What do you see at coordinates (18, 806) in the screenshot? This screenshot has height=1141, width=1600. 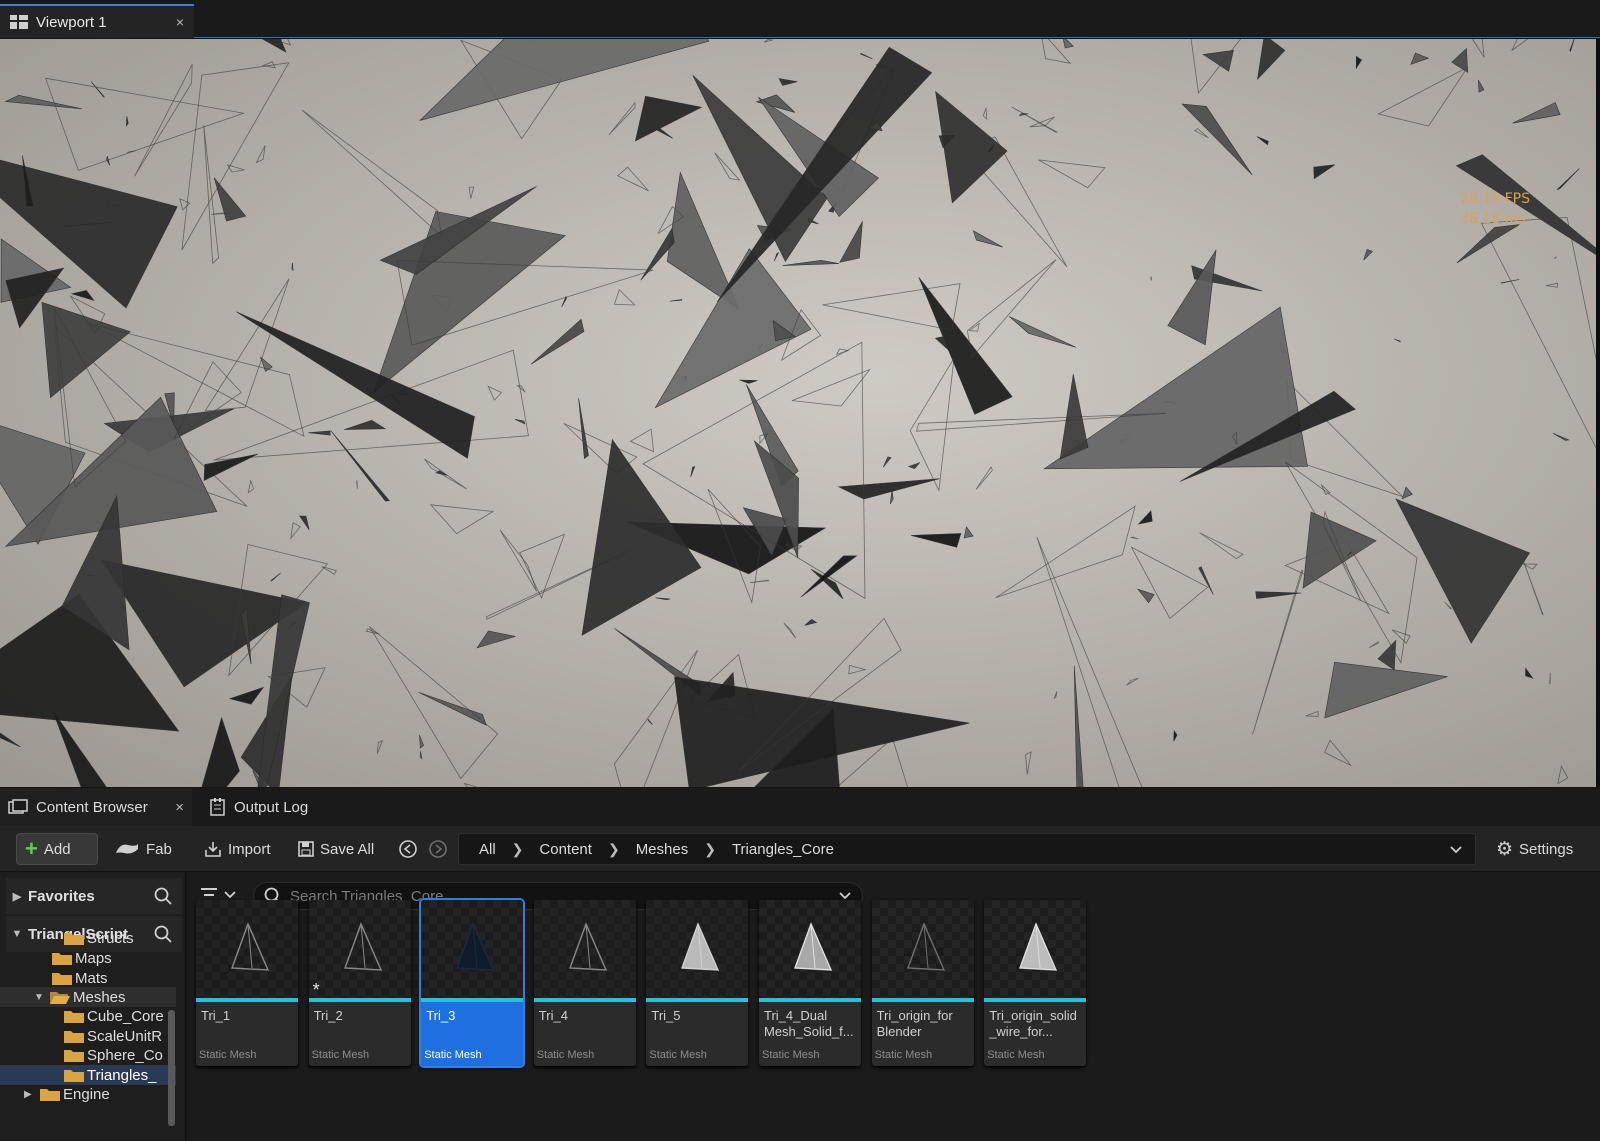 I see `content-browser-icon` at bounding box center [18, 806].